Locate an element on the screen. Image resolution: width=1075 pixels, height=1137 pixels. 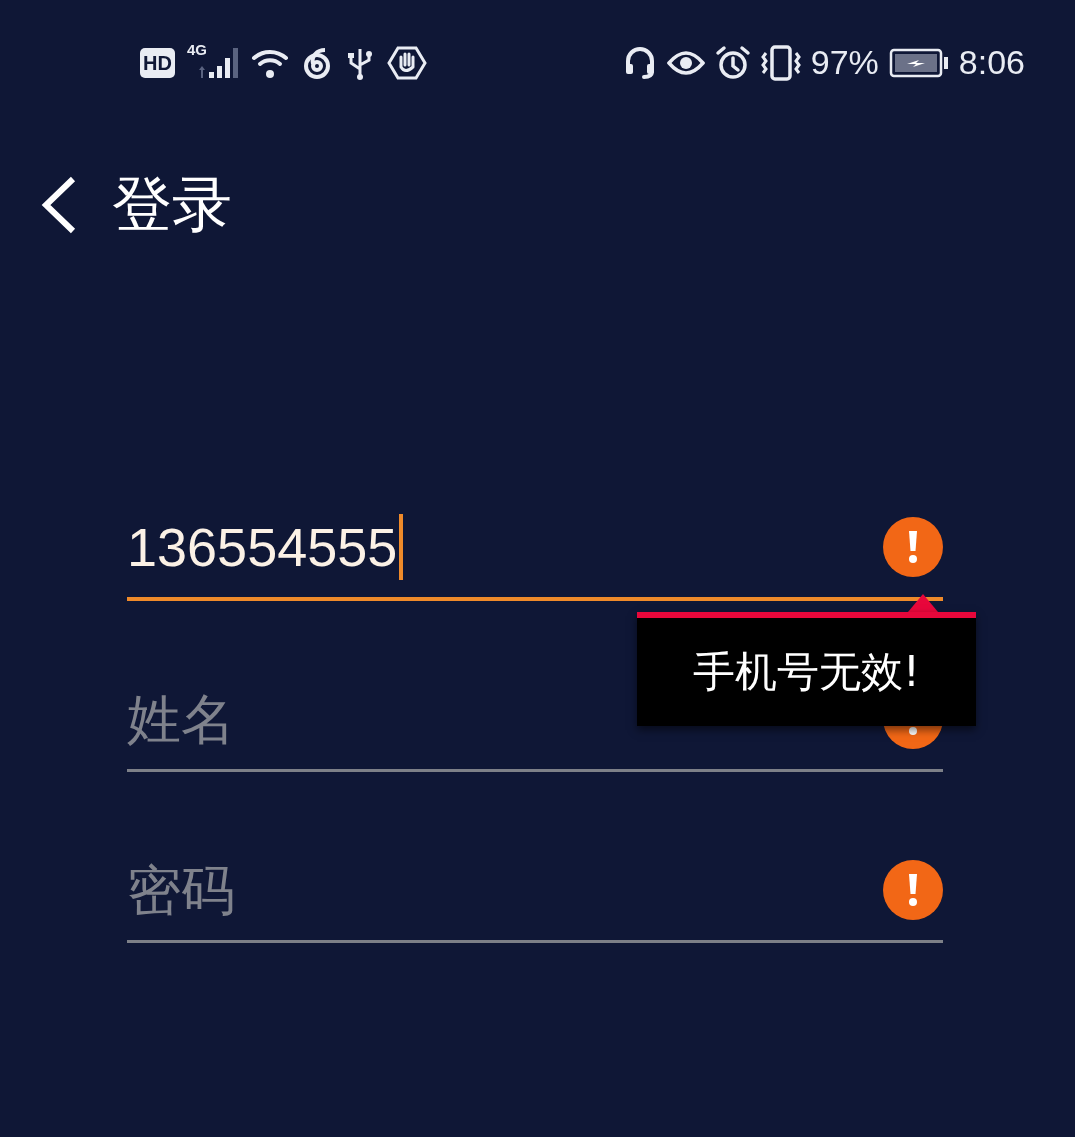
vibrate-icon is located at coordinates (780, 62).